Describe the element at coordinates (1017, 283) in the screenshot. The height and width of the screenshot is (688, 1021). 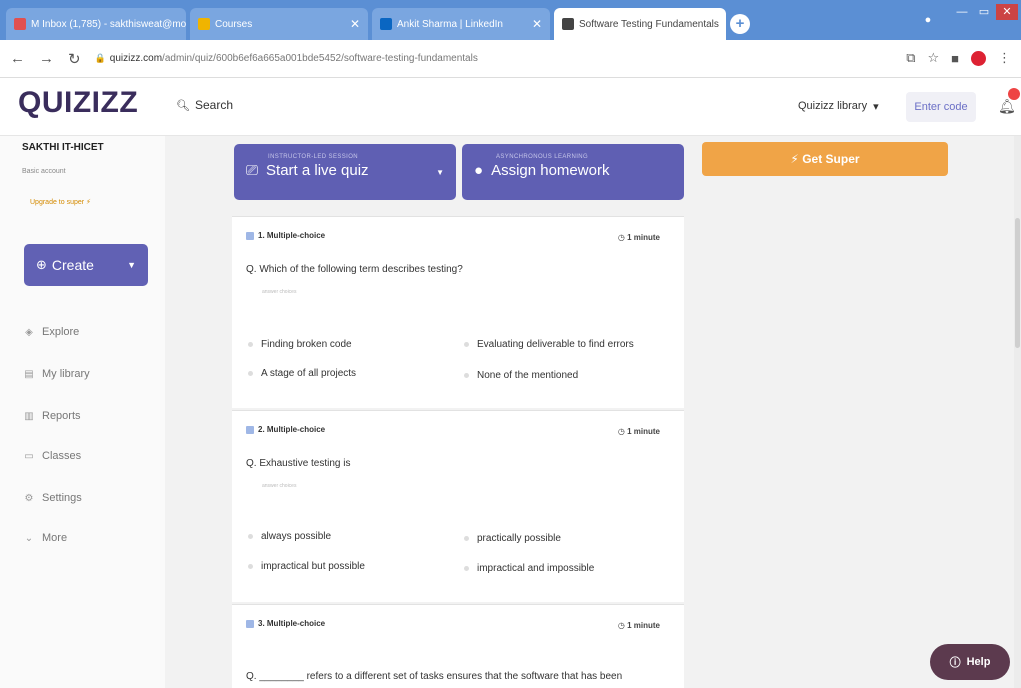
I see `scrollbar-thumb` at that location.